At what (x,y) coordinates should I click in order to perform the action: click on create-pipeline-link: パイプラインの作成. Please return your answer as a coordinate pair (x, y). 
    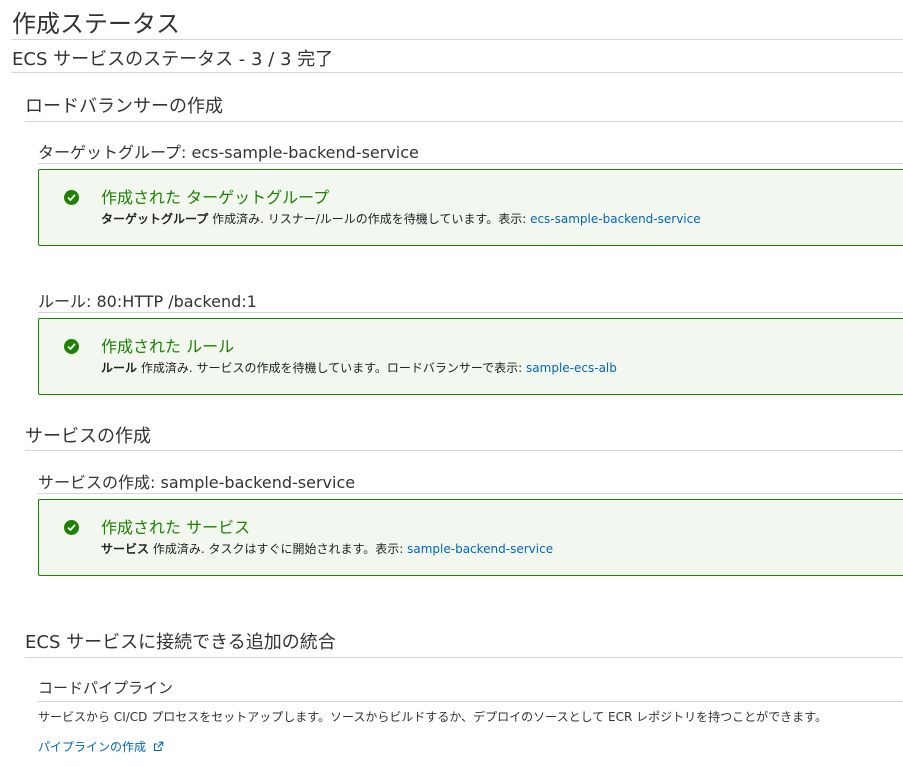
    Looking at the image, I should click on (101, 746).